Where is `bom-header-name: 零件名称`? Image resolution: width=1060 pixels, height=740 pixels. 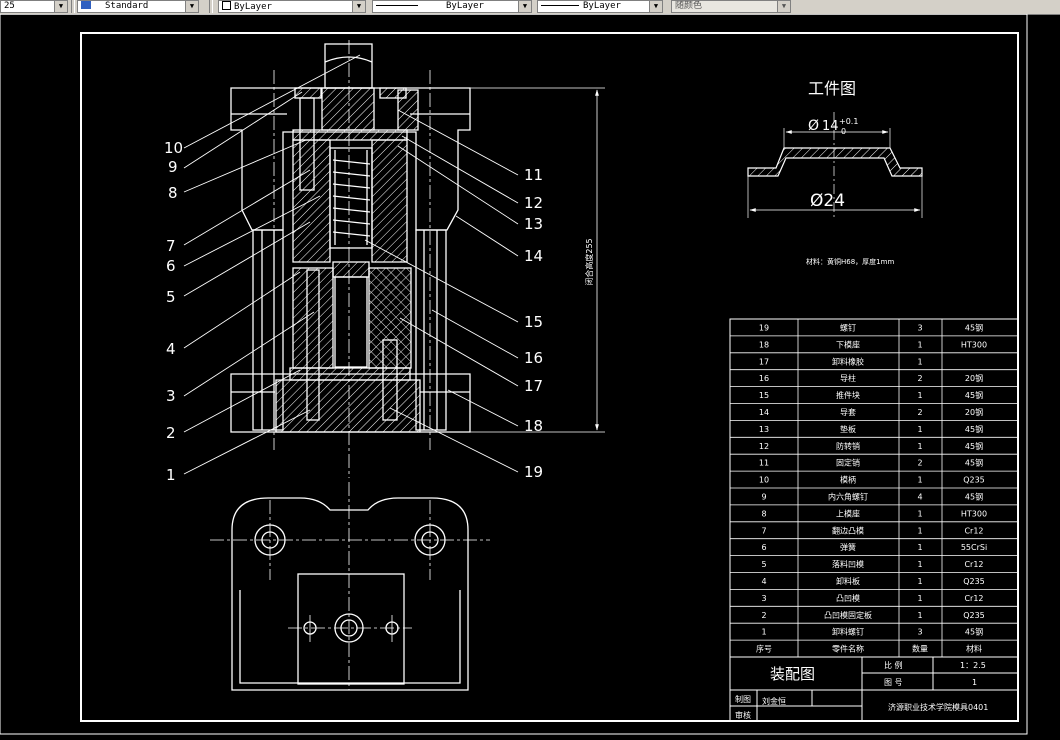
bom-header-name: 零件名称 is located at coordinates (848, 649).